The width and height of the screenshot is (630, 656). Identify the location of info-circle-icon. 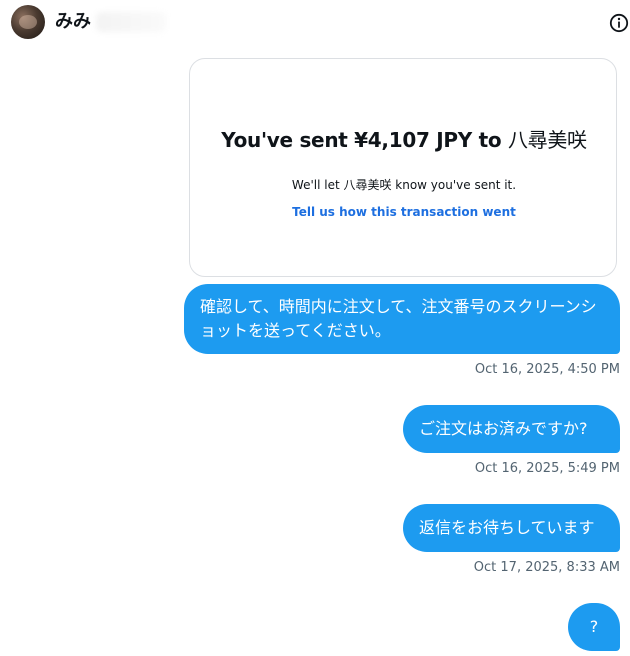
(619, 23).